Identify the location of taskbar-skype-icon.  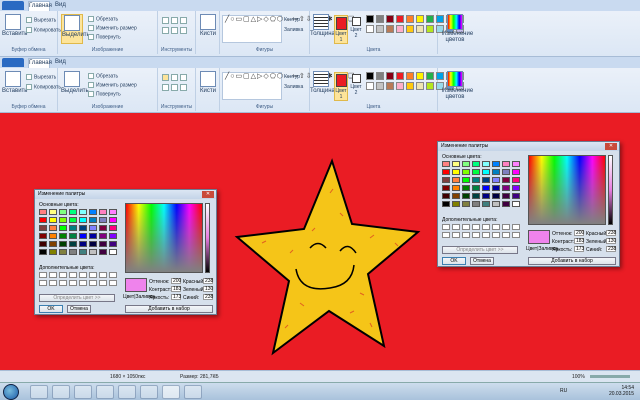
(127, 392).